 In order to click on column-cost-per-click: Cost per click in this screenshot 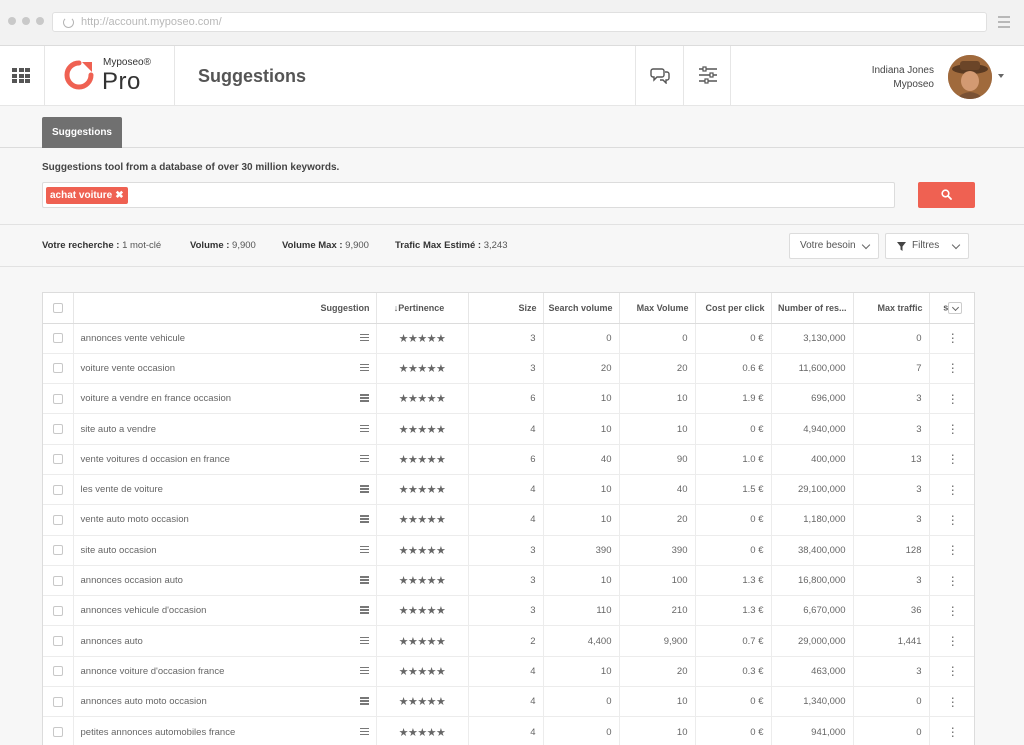, I will do `click(733, 308)`.